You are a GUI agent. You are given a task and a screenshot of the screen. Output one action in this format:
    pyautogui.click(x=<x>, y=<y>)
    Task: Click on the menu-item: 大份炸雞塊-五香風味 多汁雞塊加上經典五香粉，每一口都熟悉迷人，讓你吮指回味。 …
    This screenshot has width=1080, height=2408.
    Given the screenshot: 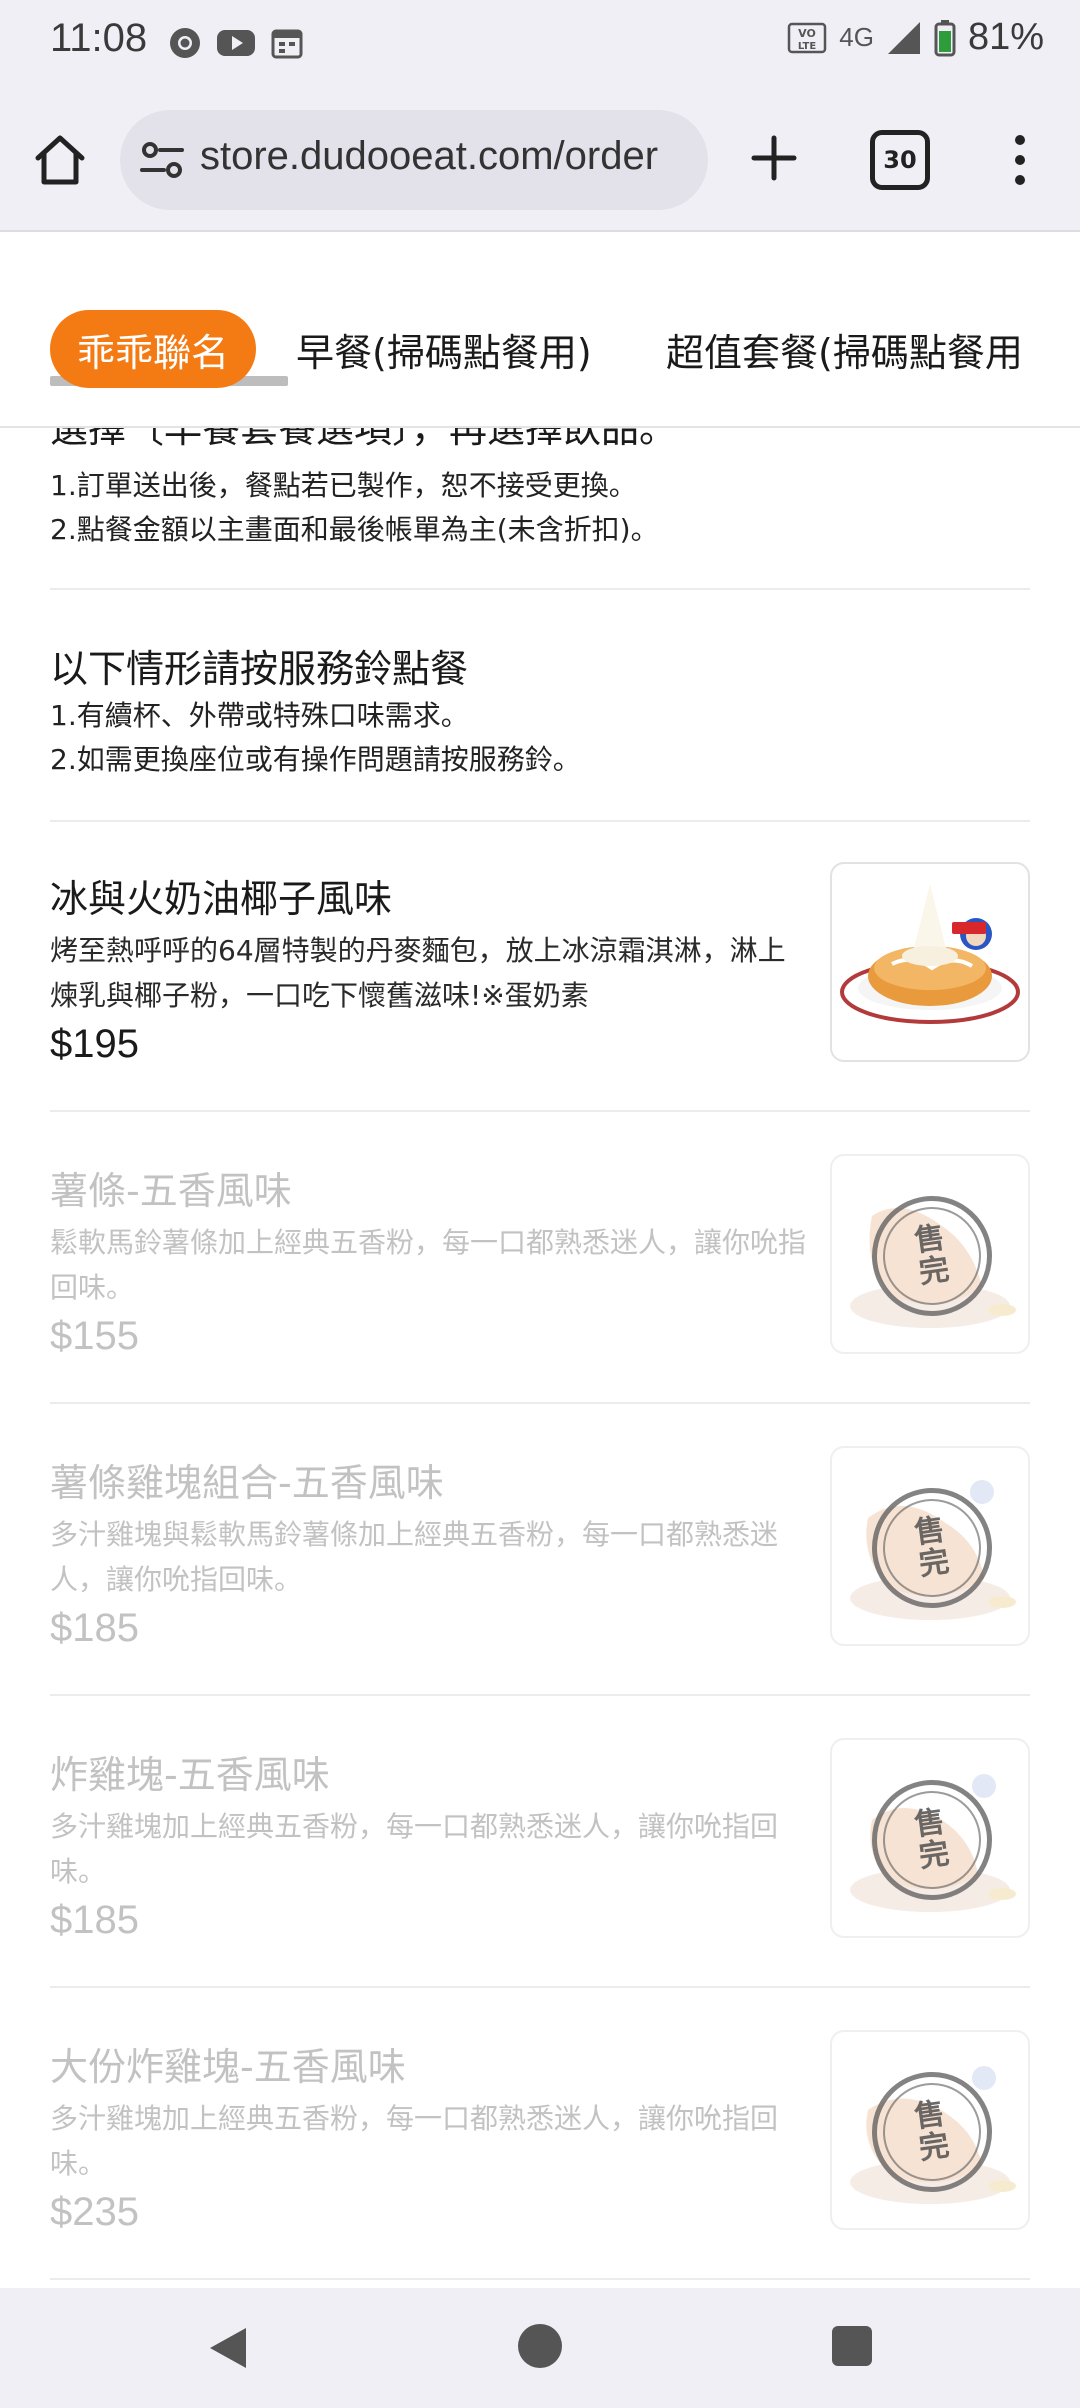 What is the action you would take?
    pyautogui.click(x=540, y=2159)
    